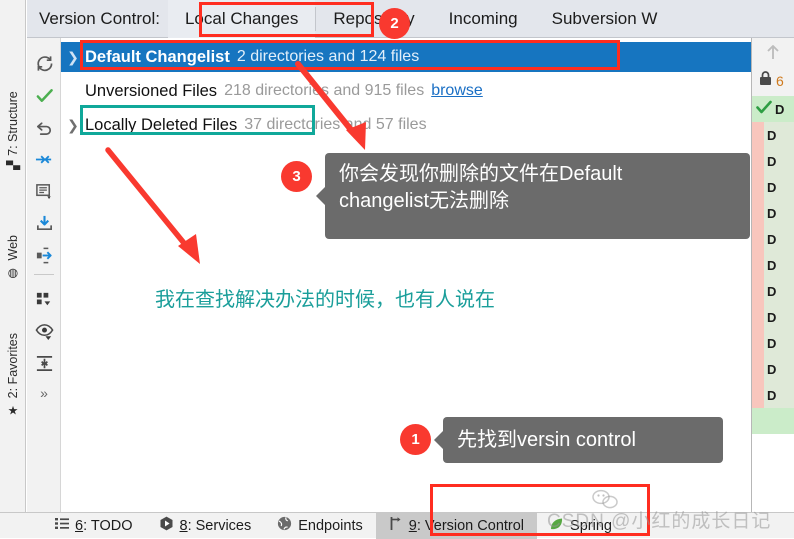 The width and height of the screenshot is (794, 539). I want to click on status-button-services: 8: Services, so click(205, 526).